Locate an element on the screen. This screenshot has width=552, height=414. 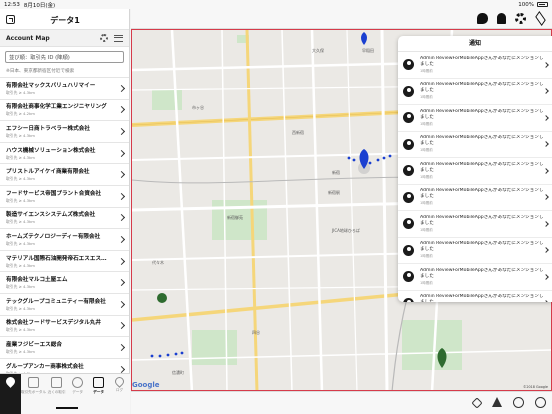
tab-label: ログ is located at coordinates (119, 390).